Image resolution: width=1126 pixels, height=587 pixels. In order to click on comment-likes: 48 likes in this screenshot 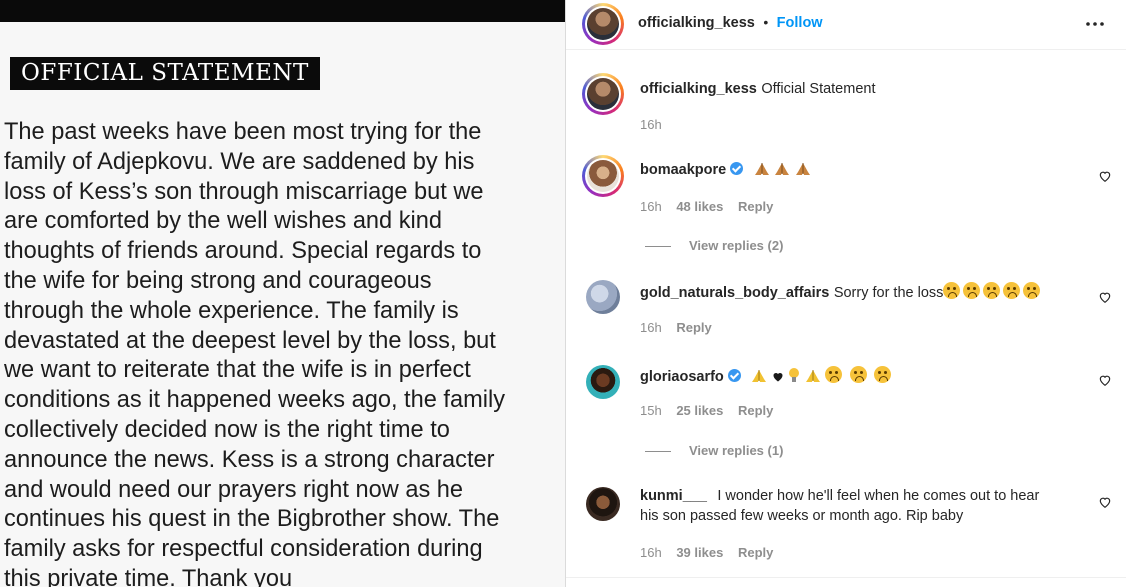, I will do `click(699, 206)`.